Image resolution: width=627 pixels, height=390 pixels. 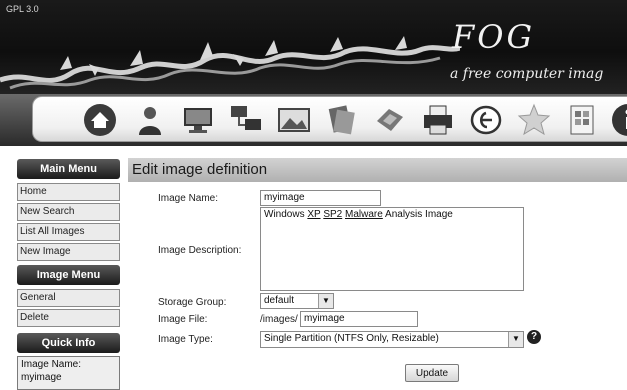 I want to click on network-icon, so click(x=246, y=120).